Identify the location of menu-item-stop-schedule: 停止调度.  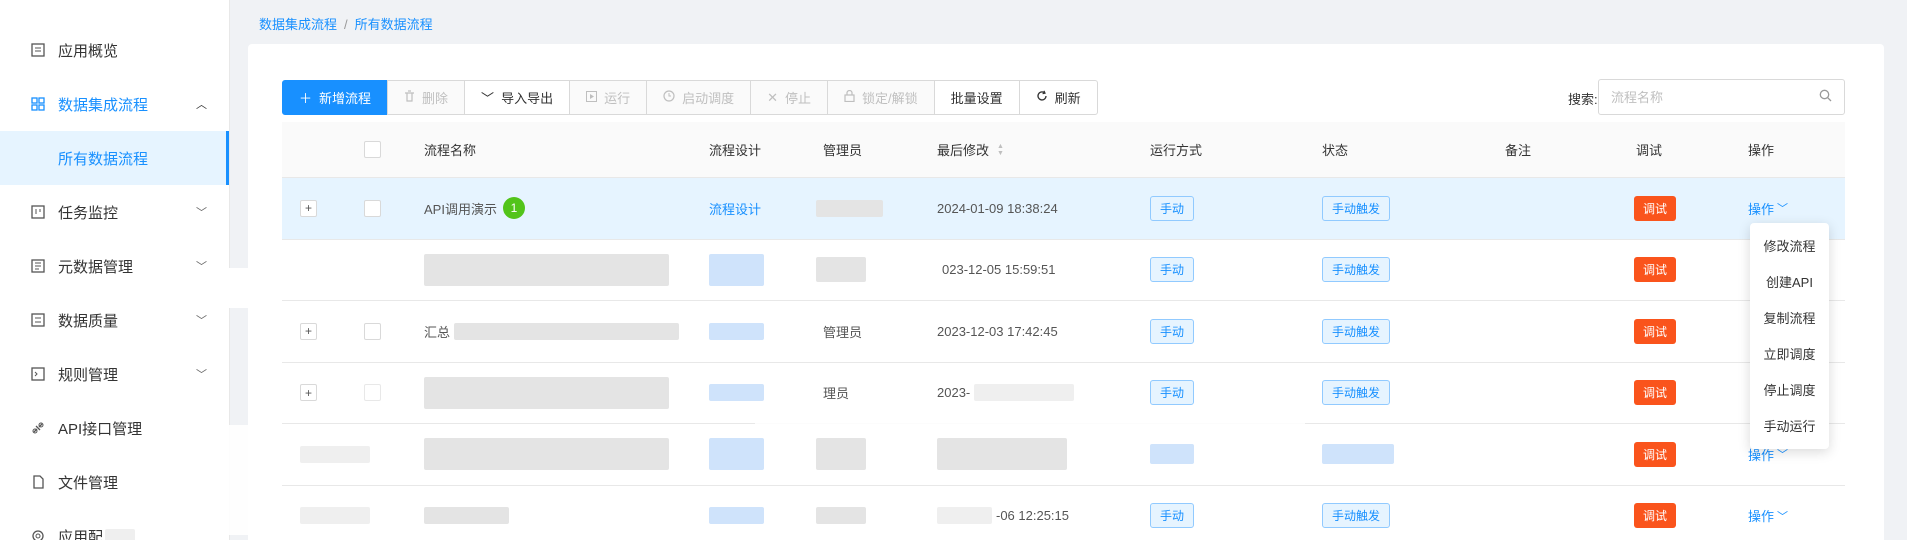
(1789, 389).